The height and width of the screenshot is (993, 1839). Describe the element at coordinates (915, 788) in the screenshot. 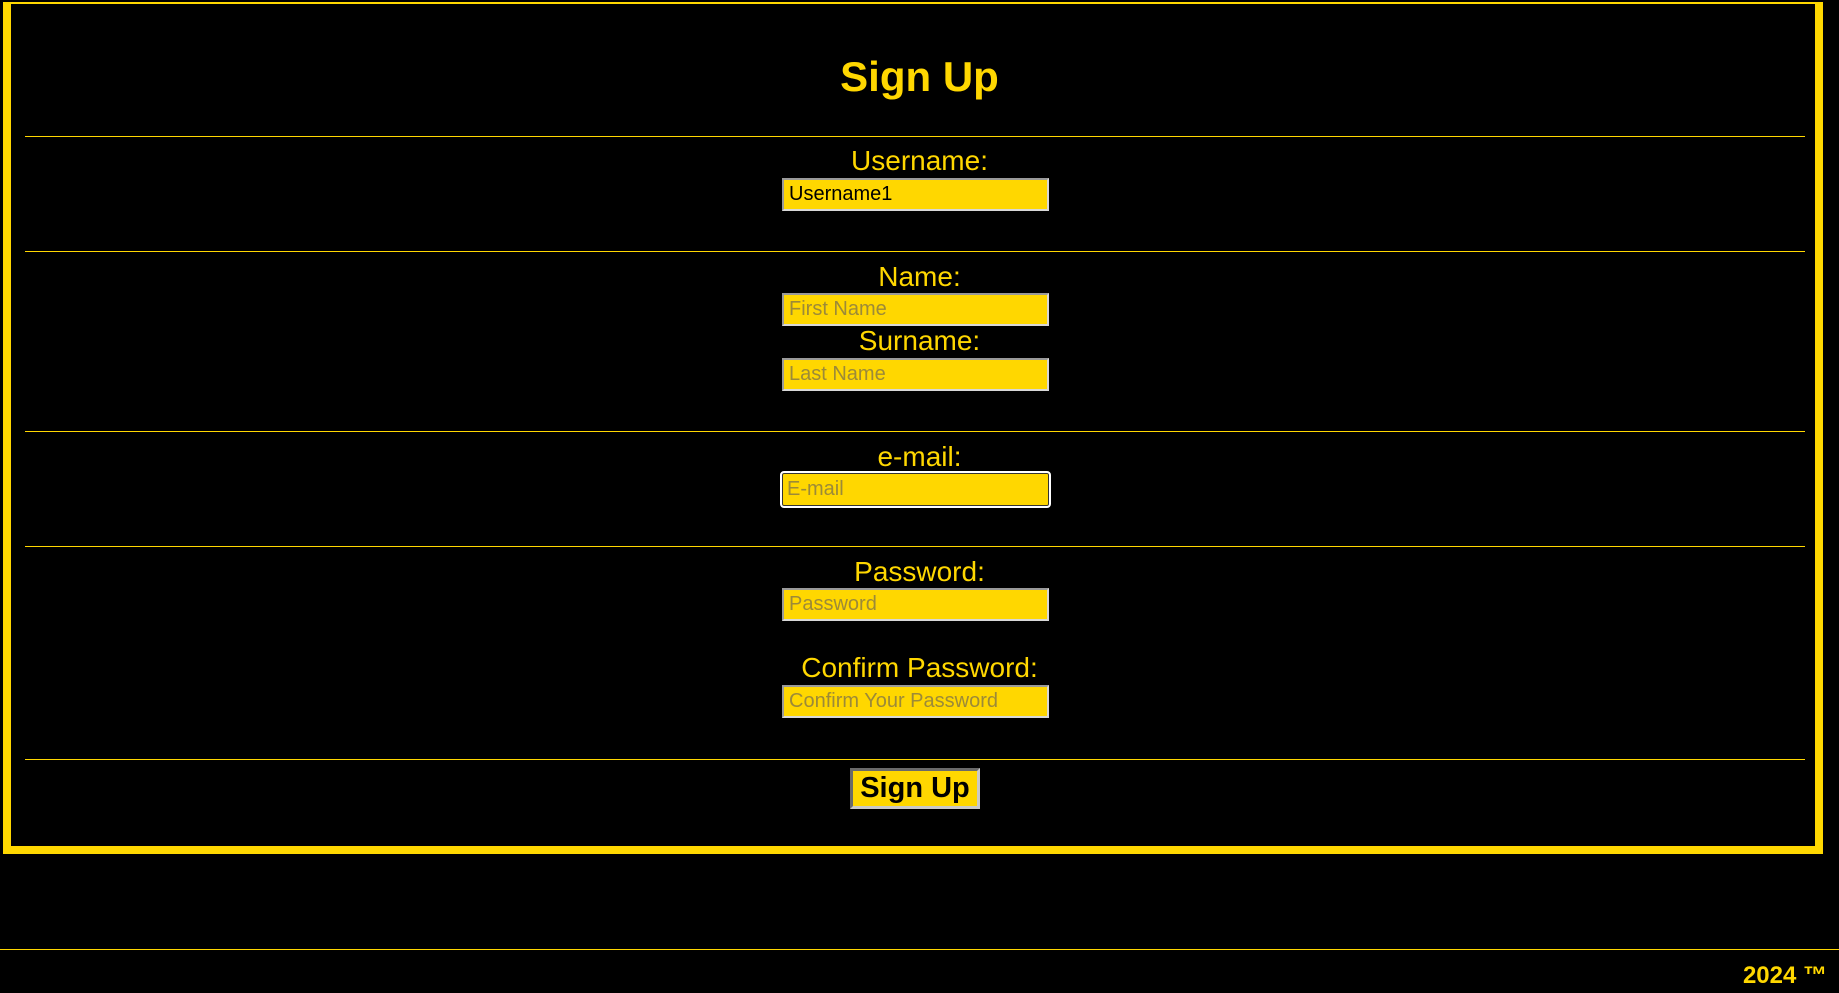

I see `sign-up-button: Sign Up` at that location.